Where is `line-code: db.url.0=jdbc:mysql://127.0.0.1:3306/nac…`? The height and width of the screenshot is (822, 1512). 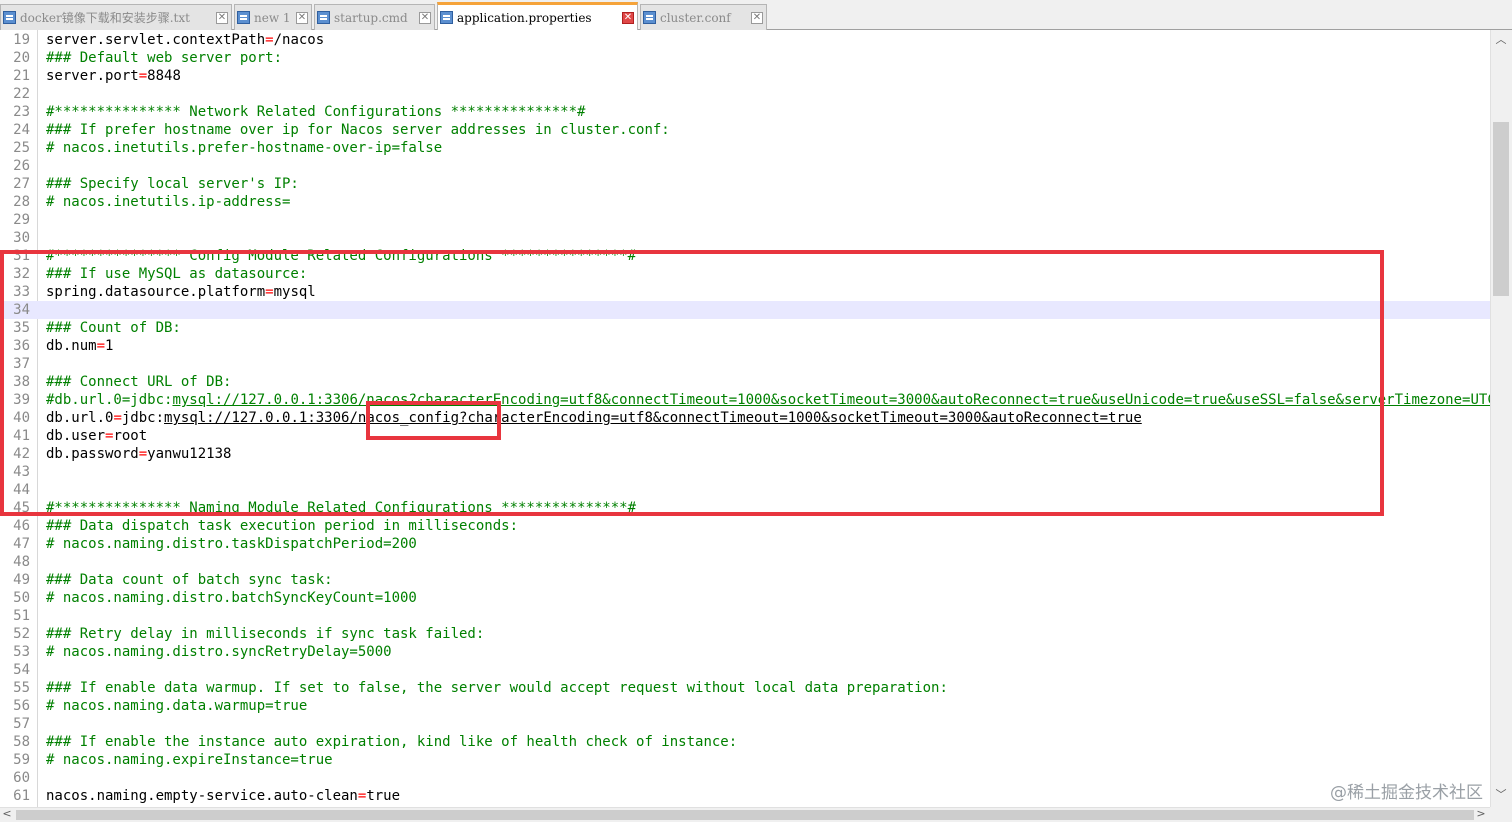
line-code: db.url.0=jdbc:mysql://127.0.0.1:3306/nac… is located at coordinates (594, 418).